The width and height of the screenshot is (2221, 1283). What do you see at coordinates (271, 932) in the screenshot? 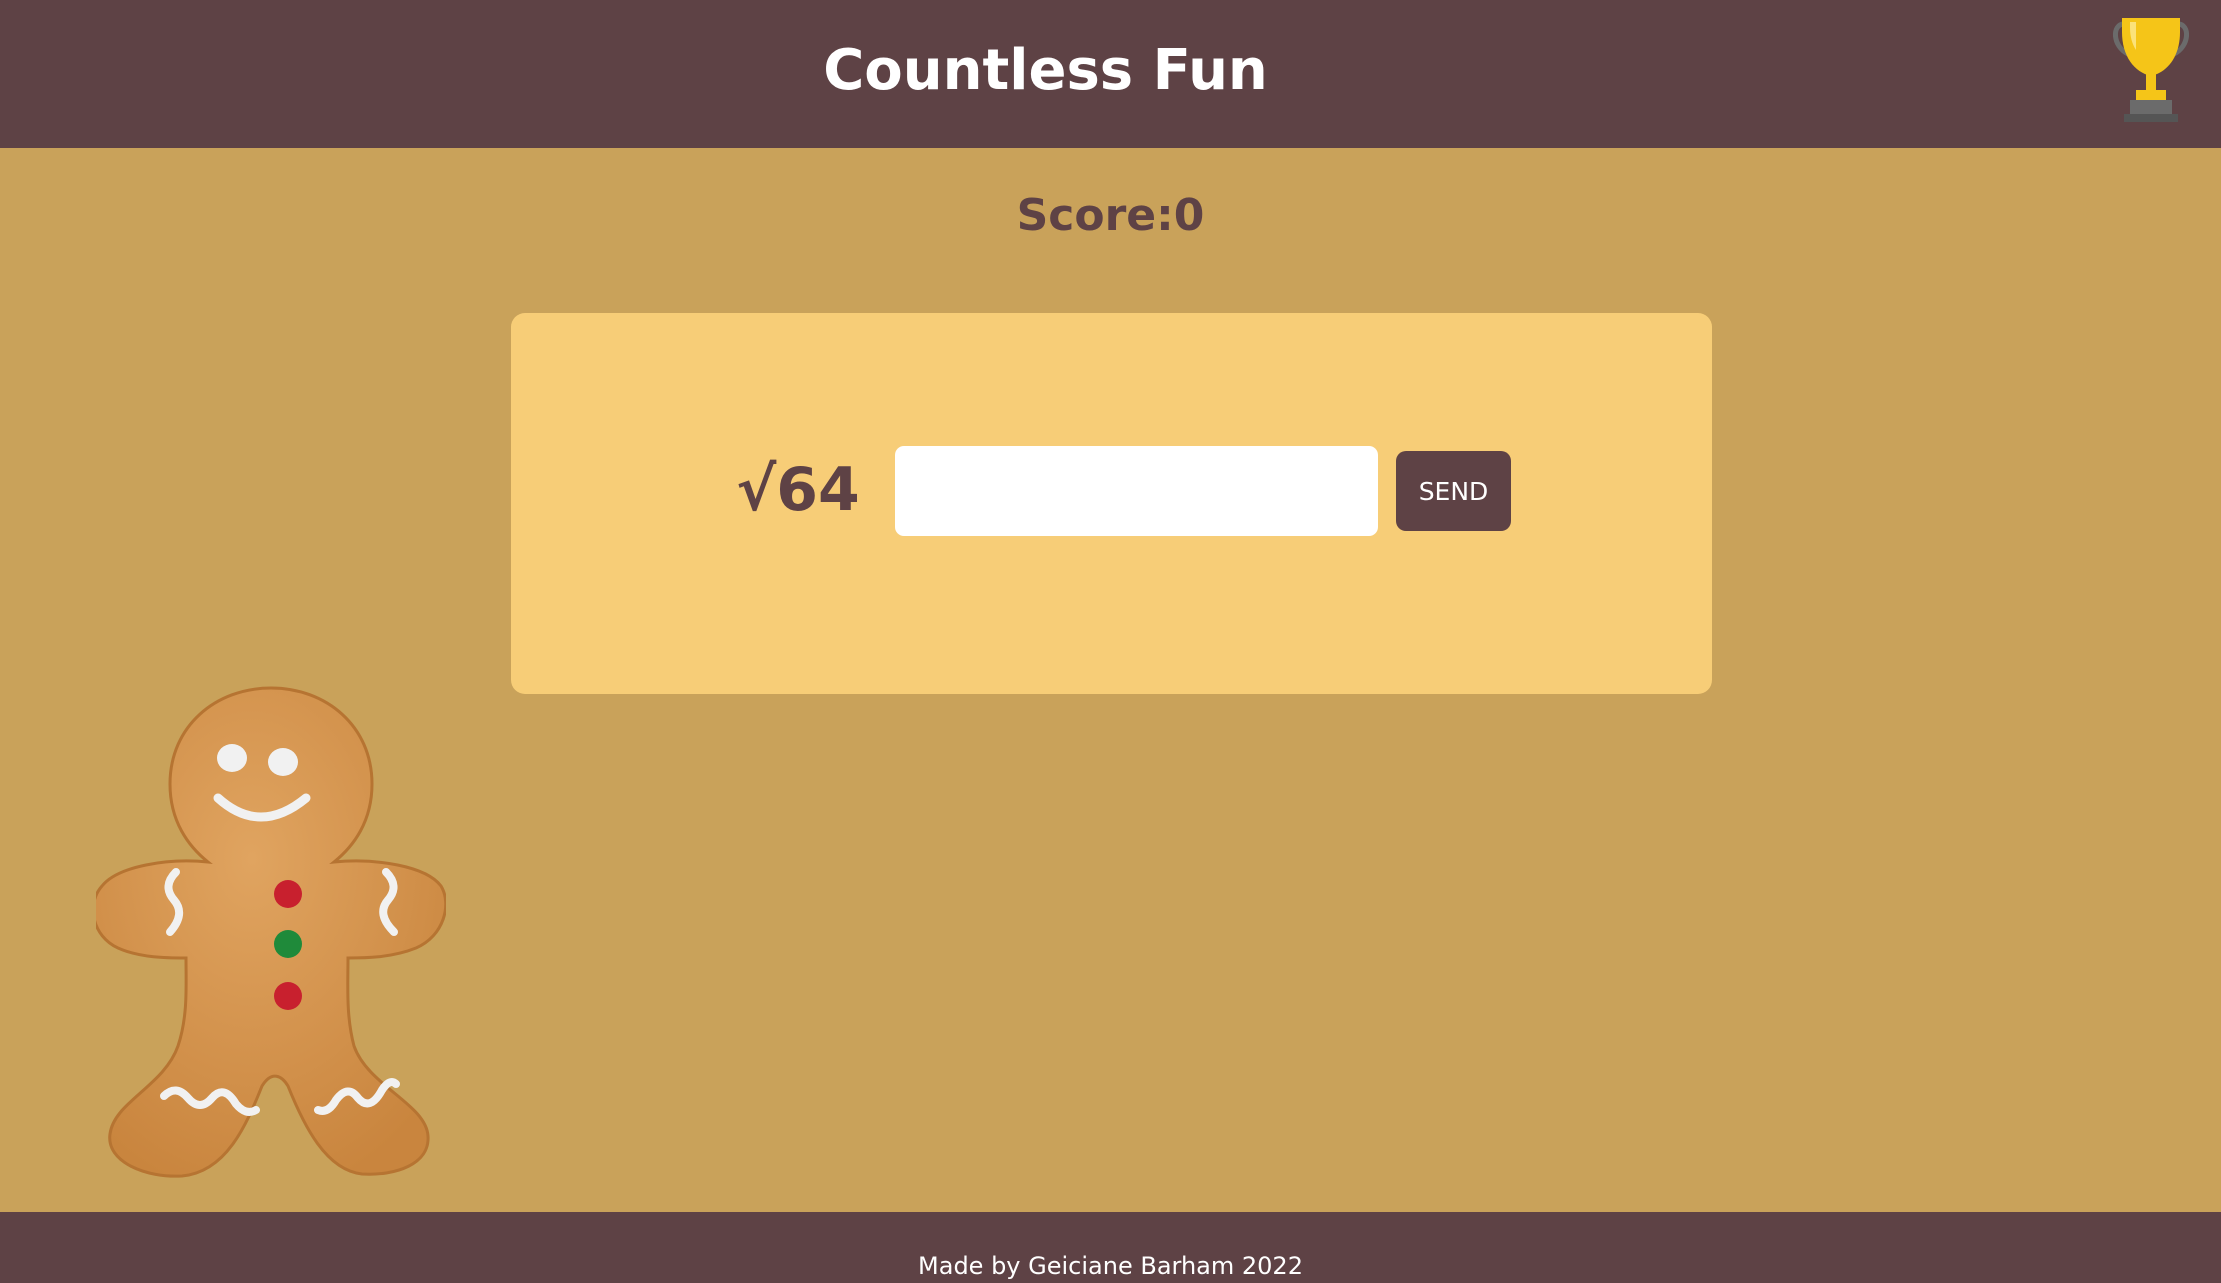
I see `gingerbread-man-icon` at bounding box center [271, 932].